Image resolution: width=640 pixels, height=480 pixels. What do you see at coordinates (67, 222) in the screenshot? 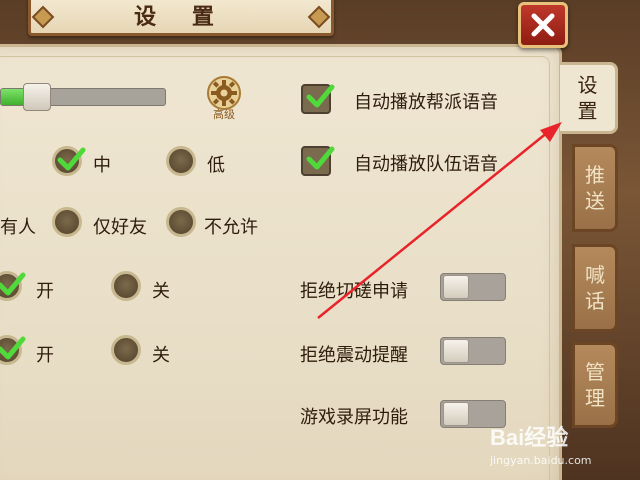
I see `permission-radio-friends-only` at bounding box center [67, 222].